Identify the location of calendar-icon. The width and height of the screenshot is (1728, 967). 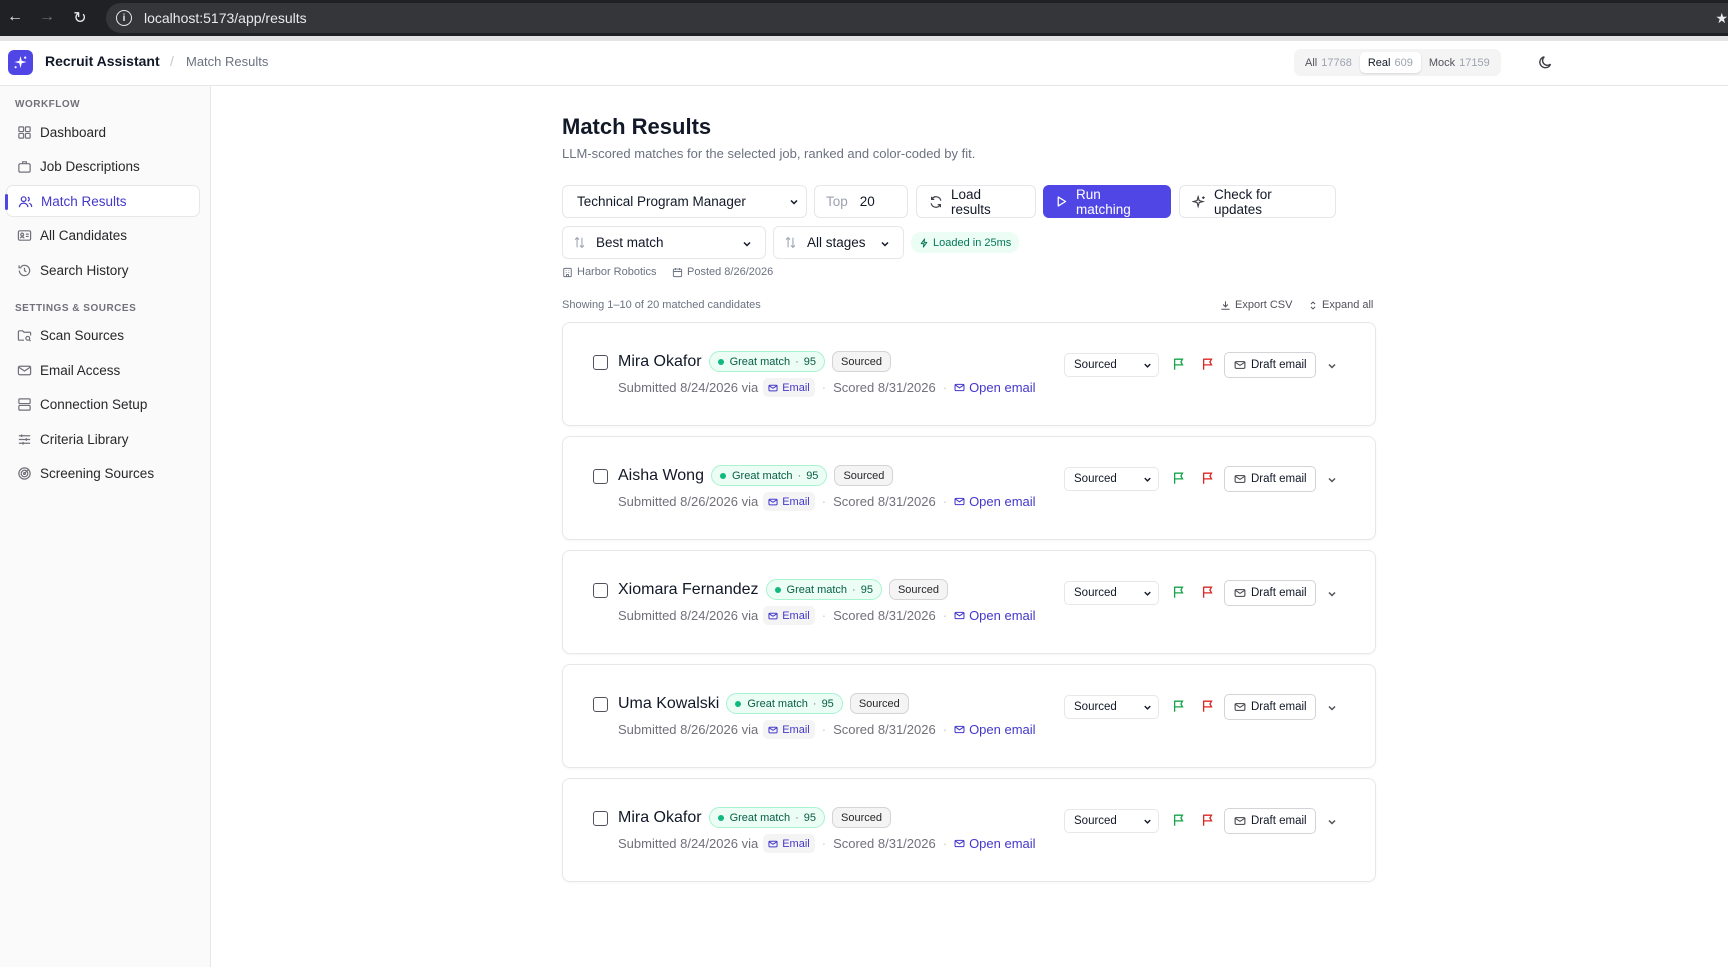
(677, 272).